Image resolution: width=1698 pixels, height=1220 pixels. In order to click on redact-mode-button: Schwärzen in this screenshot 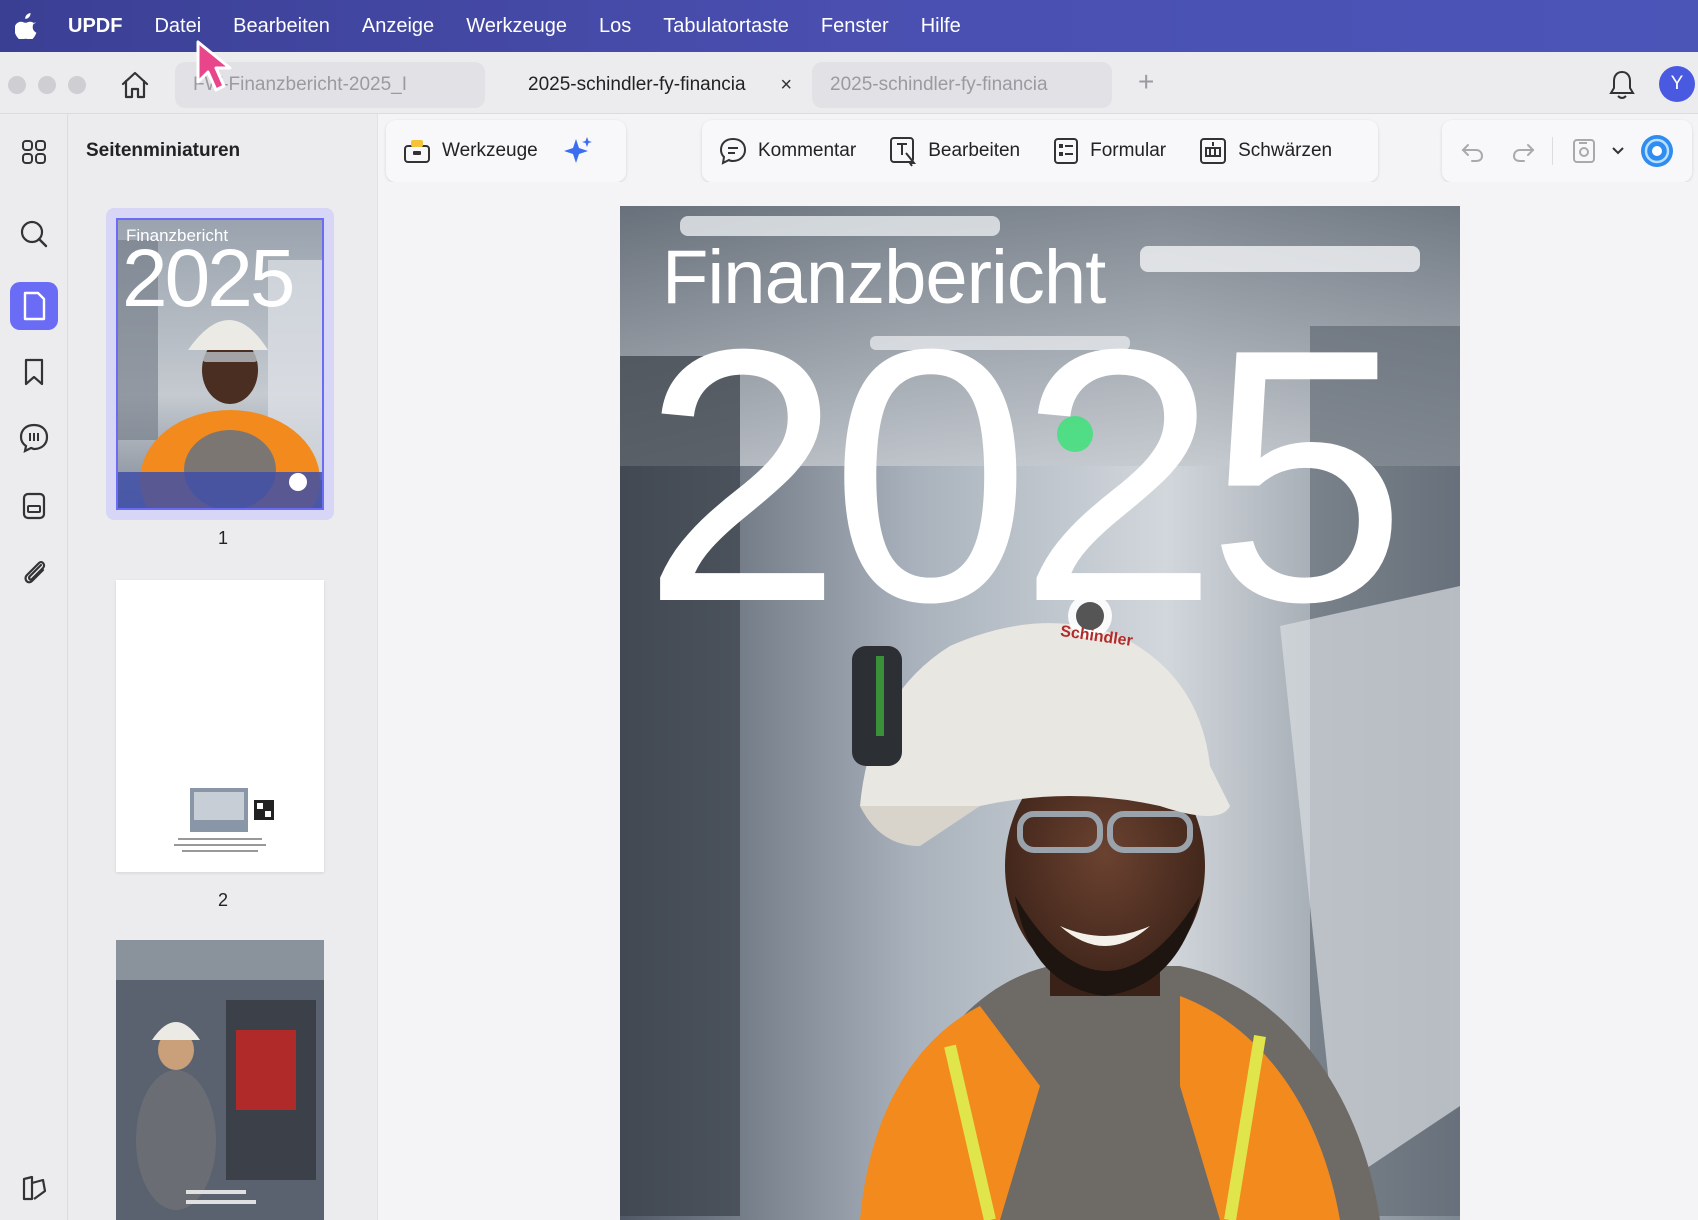, I will do `click(1265, 151)`.